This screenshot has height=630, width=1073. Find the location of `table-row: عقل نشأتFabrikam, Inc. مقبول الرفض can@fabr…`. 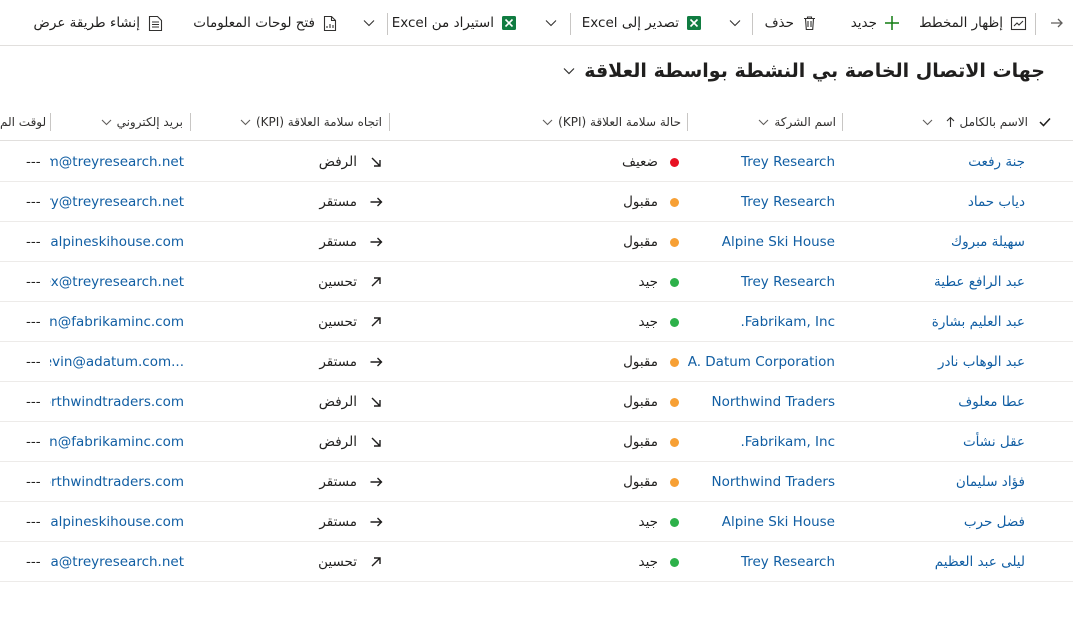

table-row: عقل نشأتFabrikam, Inc. مقبول الرفض can@fabr… is located at coordinates (536, 442).